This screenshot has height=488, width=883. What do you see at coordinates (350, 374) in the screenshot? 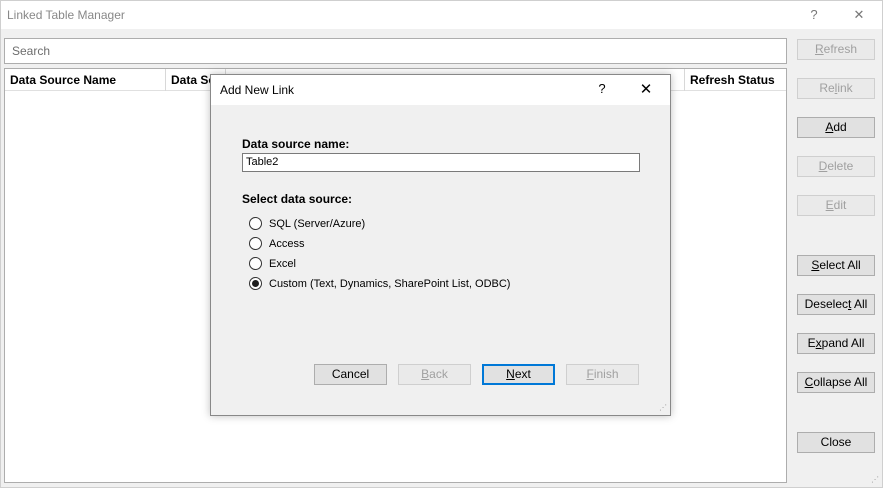
I see `cancel-button: Cancel` at bounding box center [350, 374].